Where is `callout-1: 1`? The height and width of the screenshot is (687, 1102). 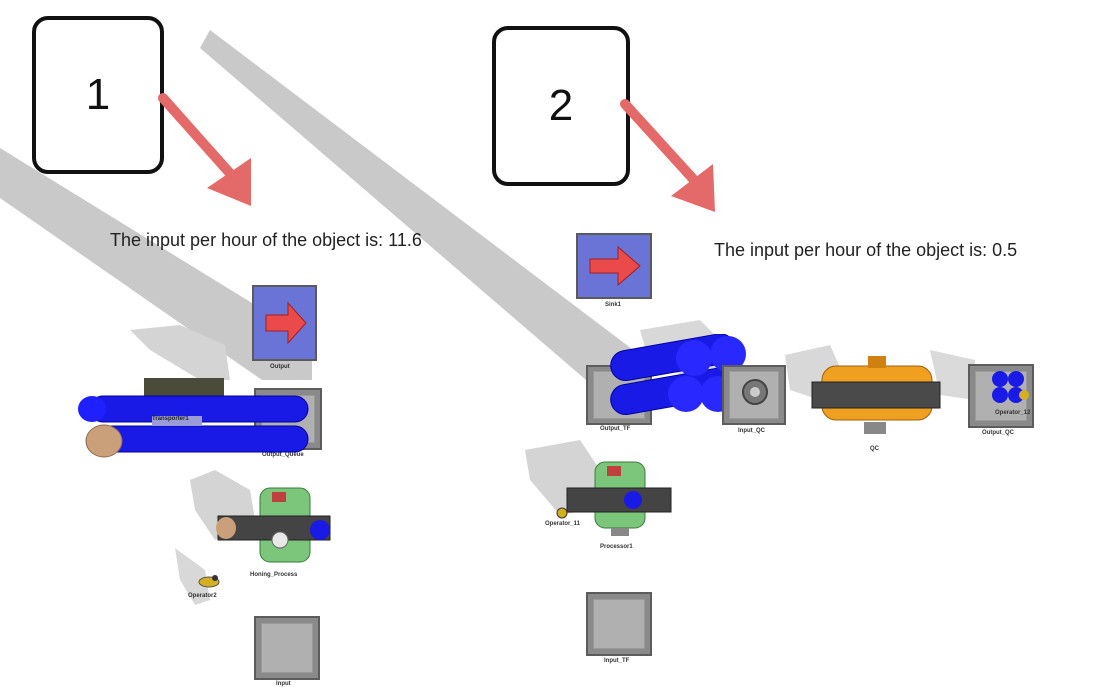
callout-1: 1 is located at coordinates (98, 95).